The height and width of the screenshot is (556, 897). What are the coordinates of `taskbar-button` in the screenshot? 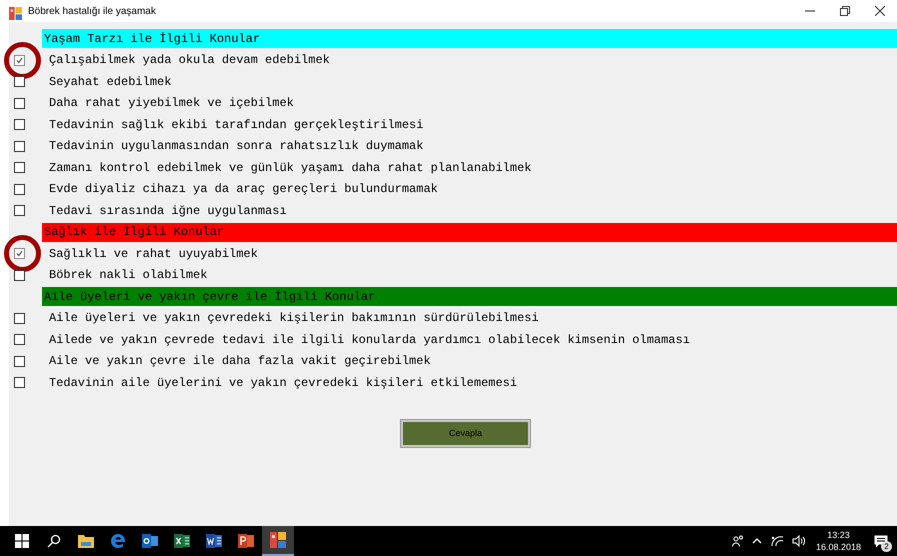 It's located at (278, 541).